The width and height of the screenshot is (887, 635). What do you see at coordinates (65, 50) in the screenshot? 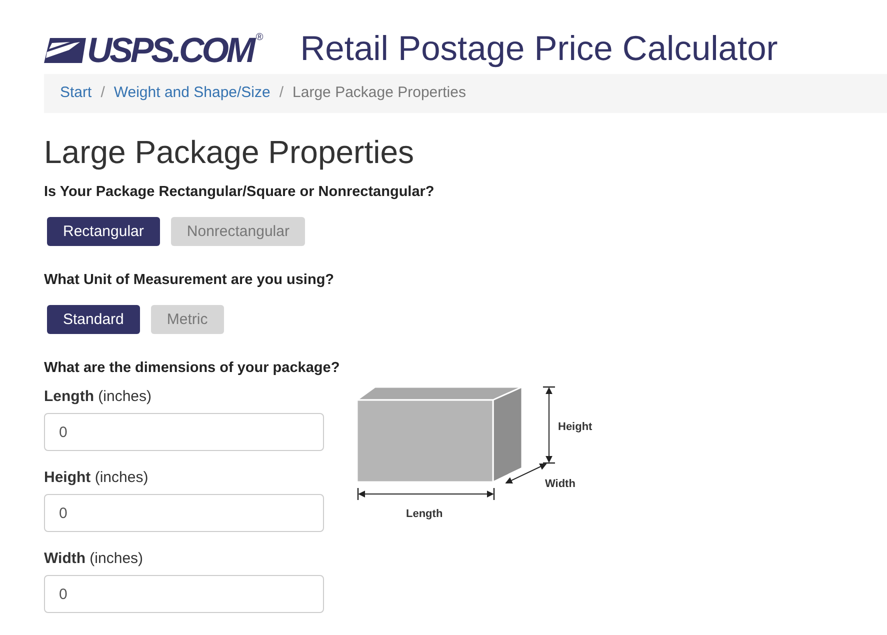
I see `eagle-logo-icon` at bounding box center [65, 50].